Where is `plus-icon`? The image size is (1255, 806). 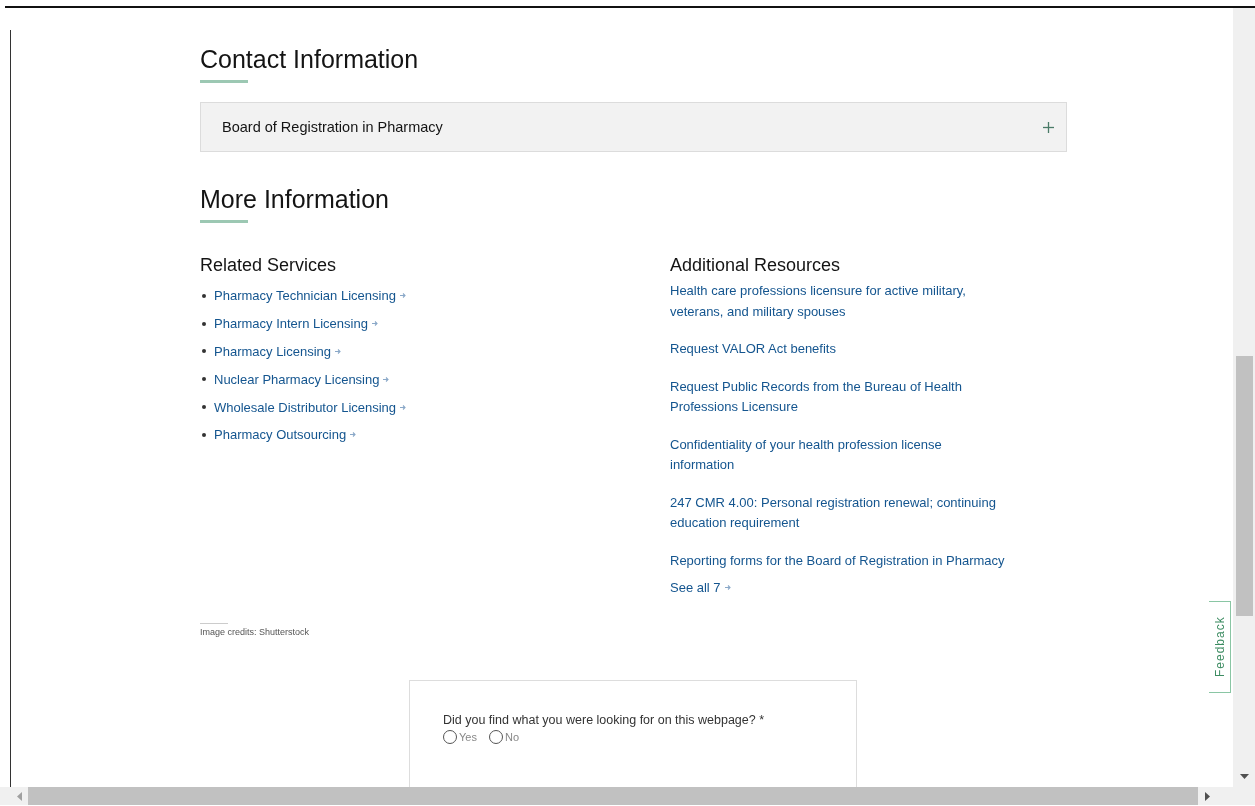 plus-icon is located at coordinates (1048, 127).